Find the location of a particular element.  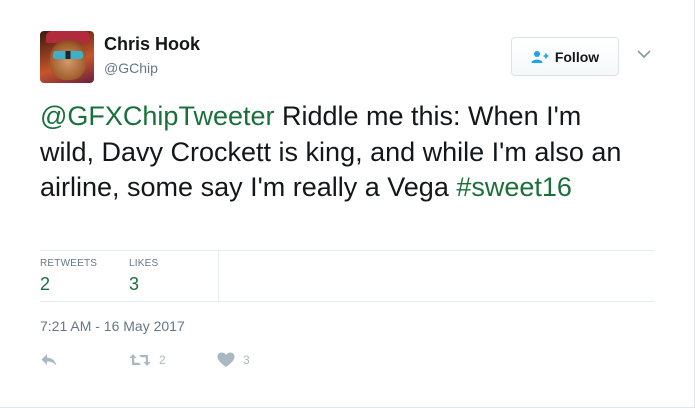

like-button: 3 is located at coordinates (233, 360).